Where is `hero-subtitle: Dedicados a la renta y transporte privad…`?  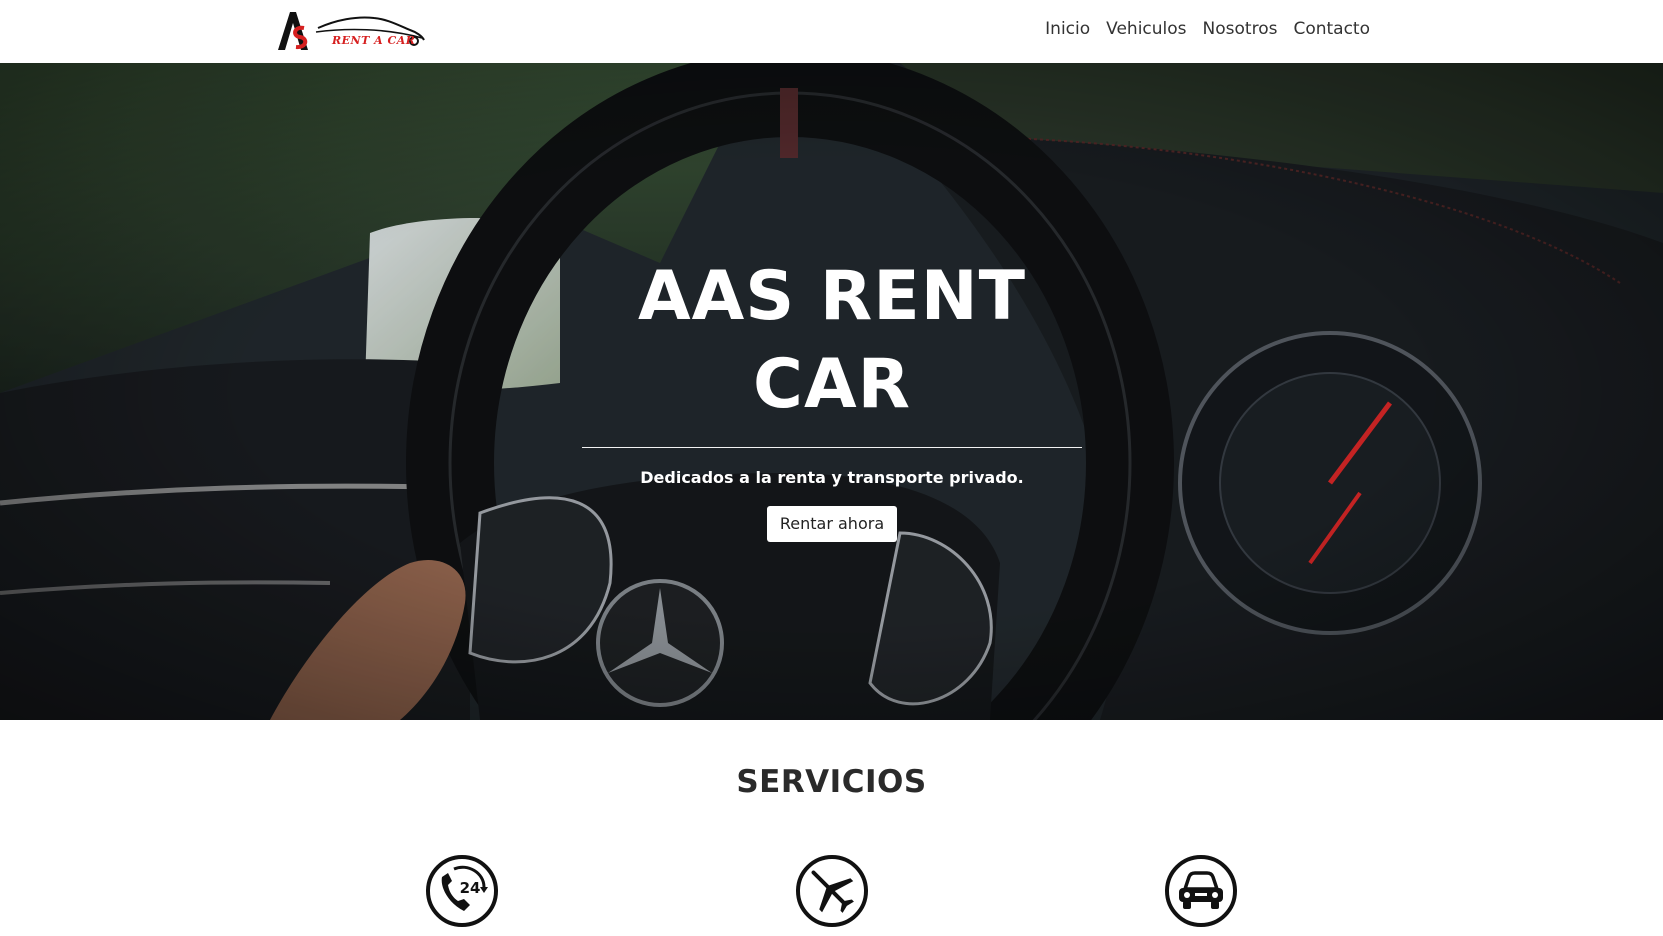 hero-subtitle: Dedicados a la renta y transporte privad… is located at coordinates (832, 477).